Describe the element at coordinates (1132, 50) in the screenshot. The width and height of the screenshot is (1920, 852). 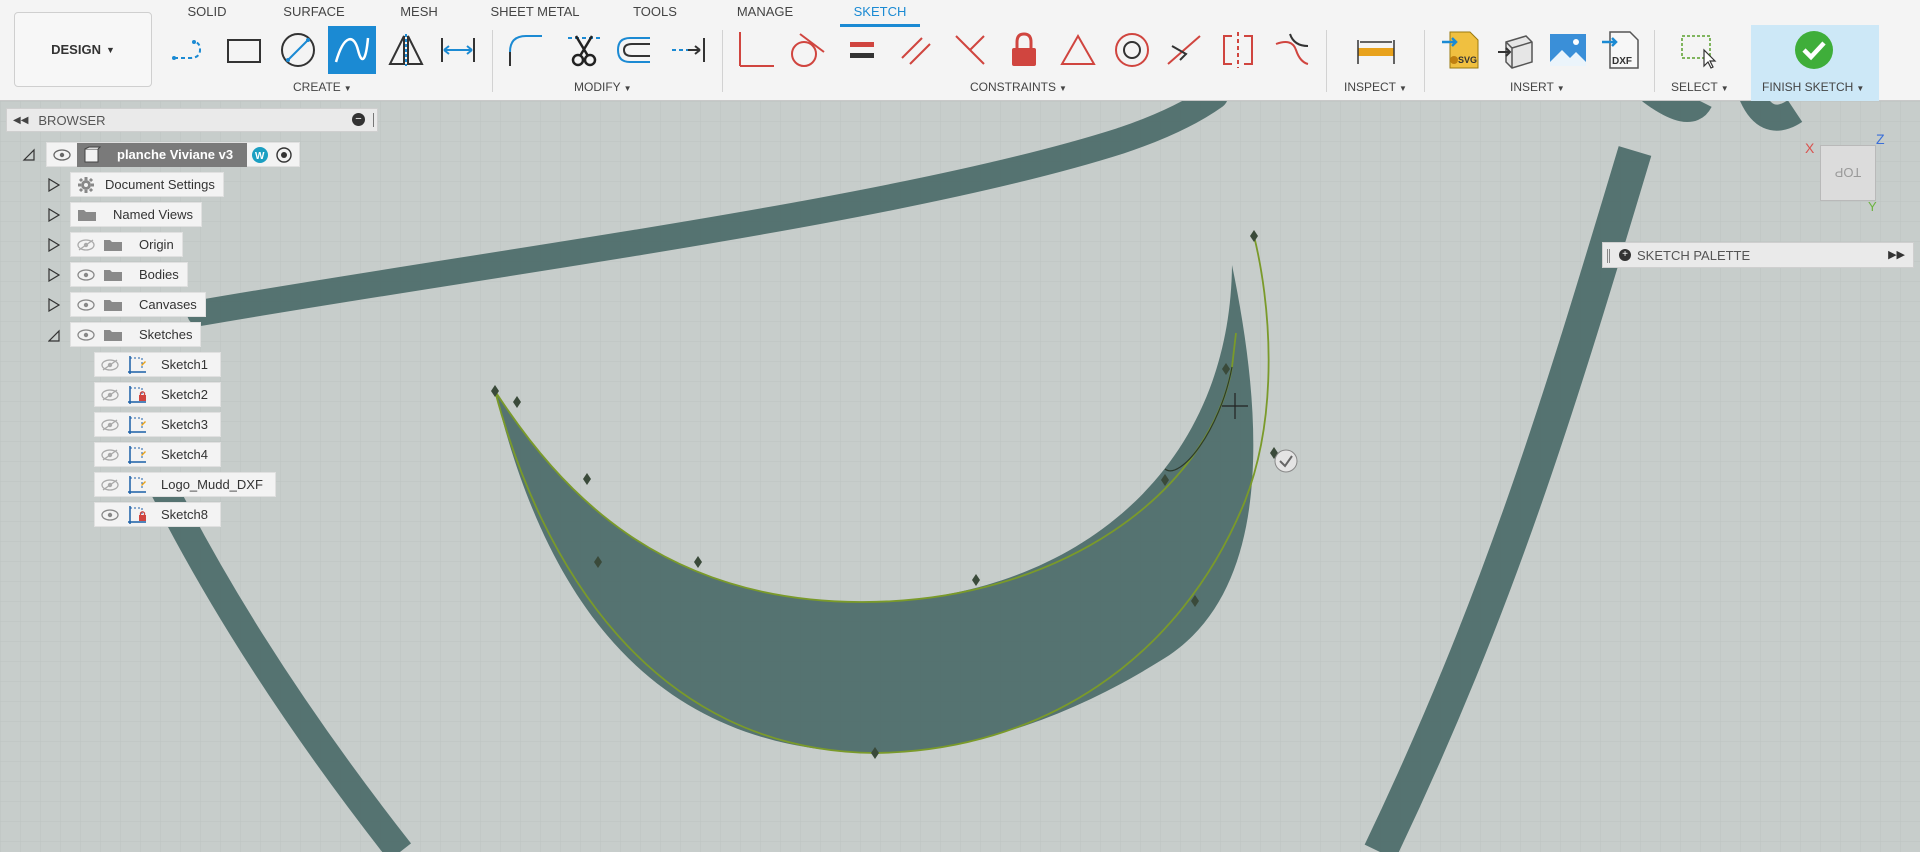
I see `concentric-tool` at that location.